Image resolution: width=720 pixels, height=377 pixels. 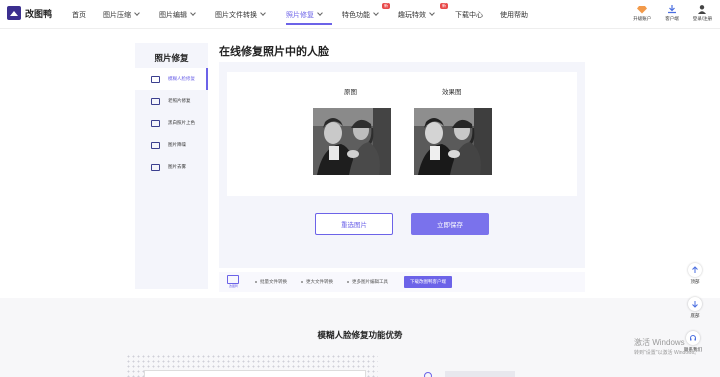 I want to click on windows-activation-watermark: 激活 Windows 转到"设置"以激活 Windows。, so click(x=666, y=346).